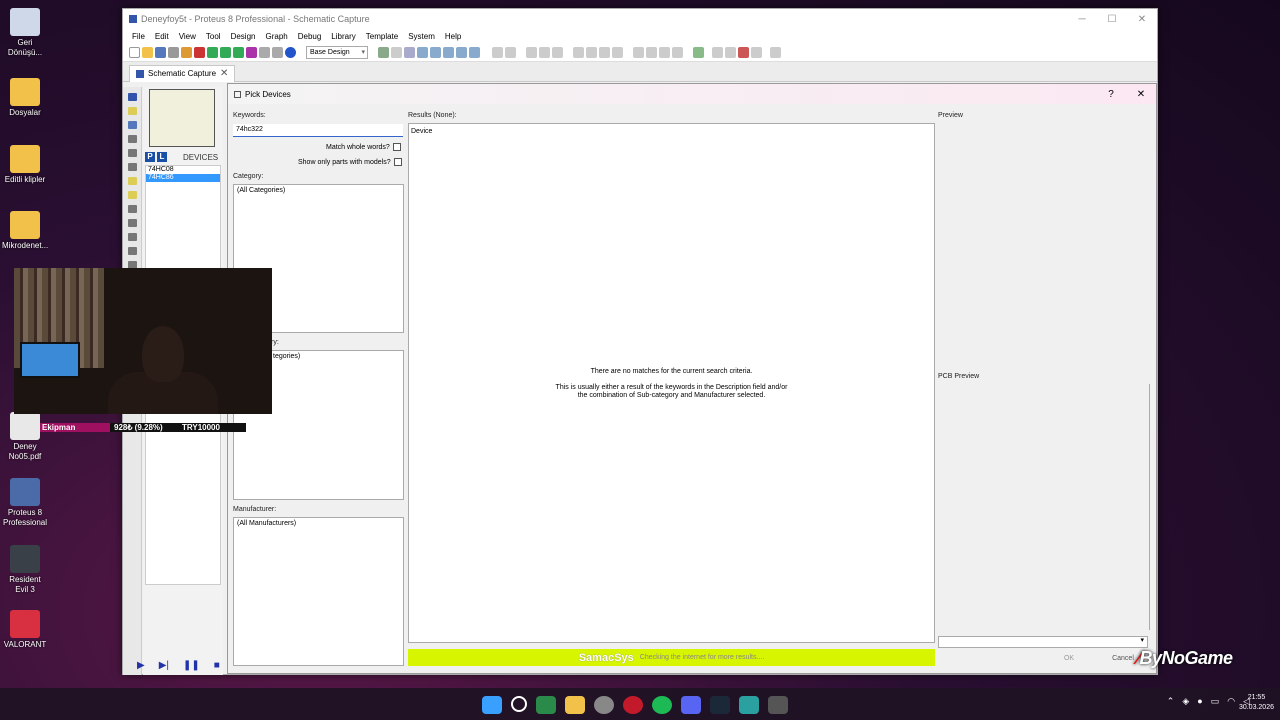 This screenshot has height=720, width=1280. What do you see at coordinates (160, 52) in the screenshot?
I see `save-icon` at bounding box center [160, 52].